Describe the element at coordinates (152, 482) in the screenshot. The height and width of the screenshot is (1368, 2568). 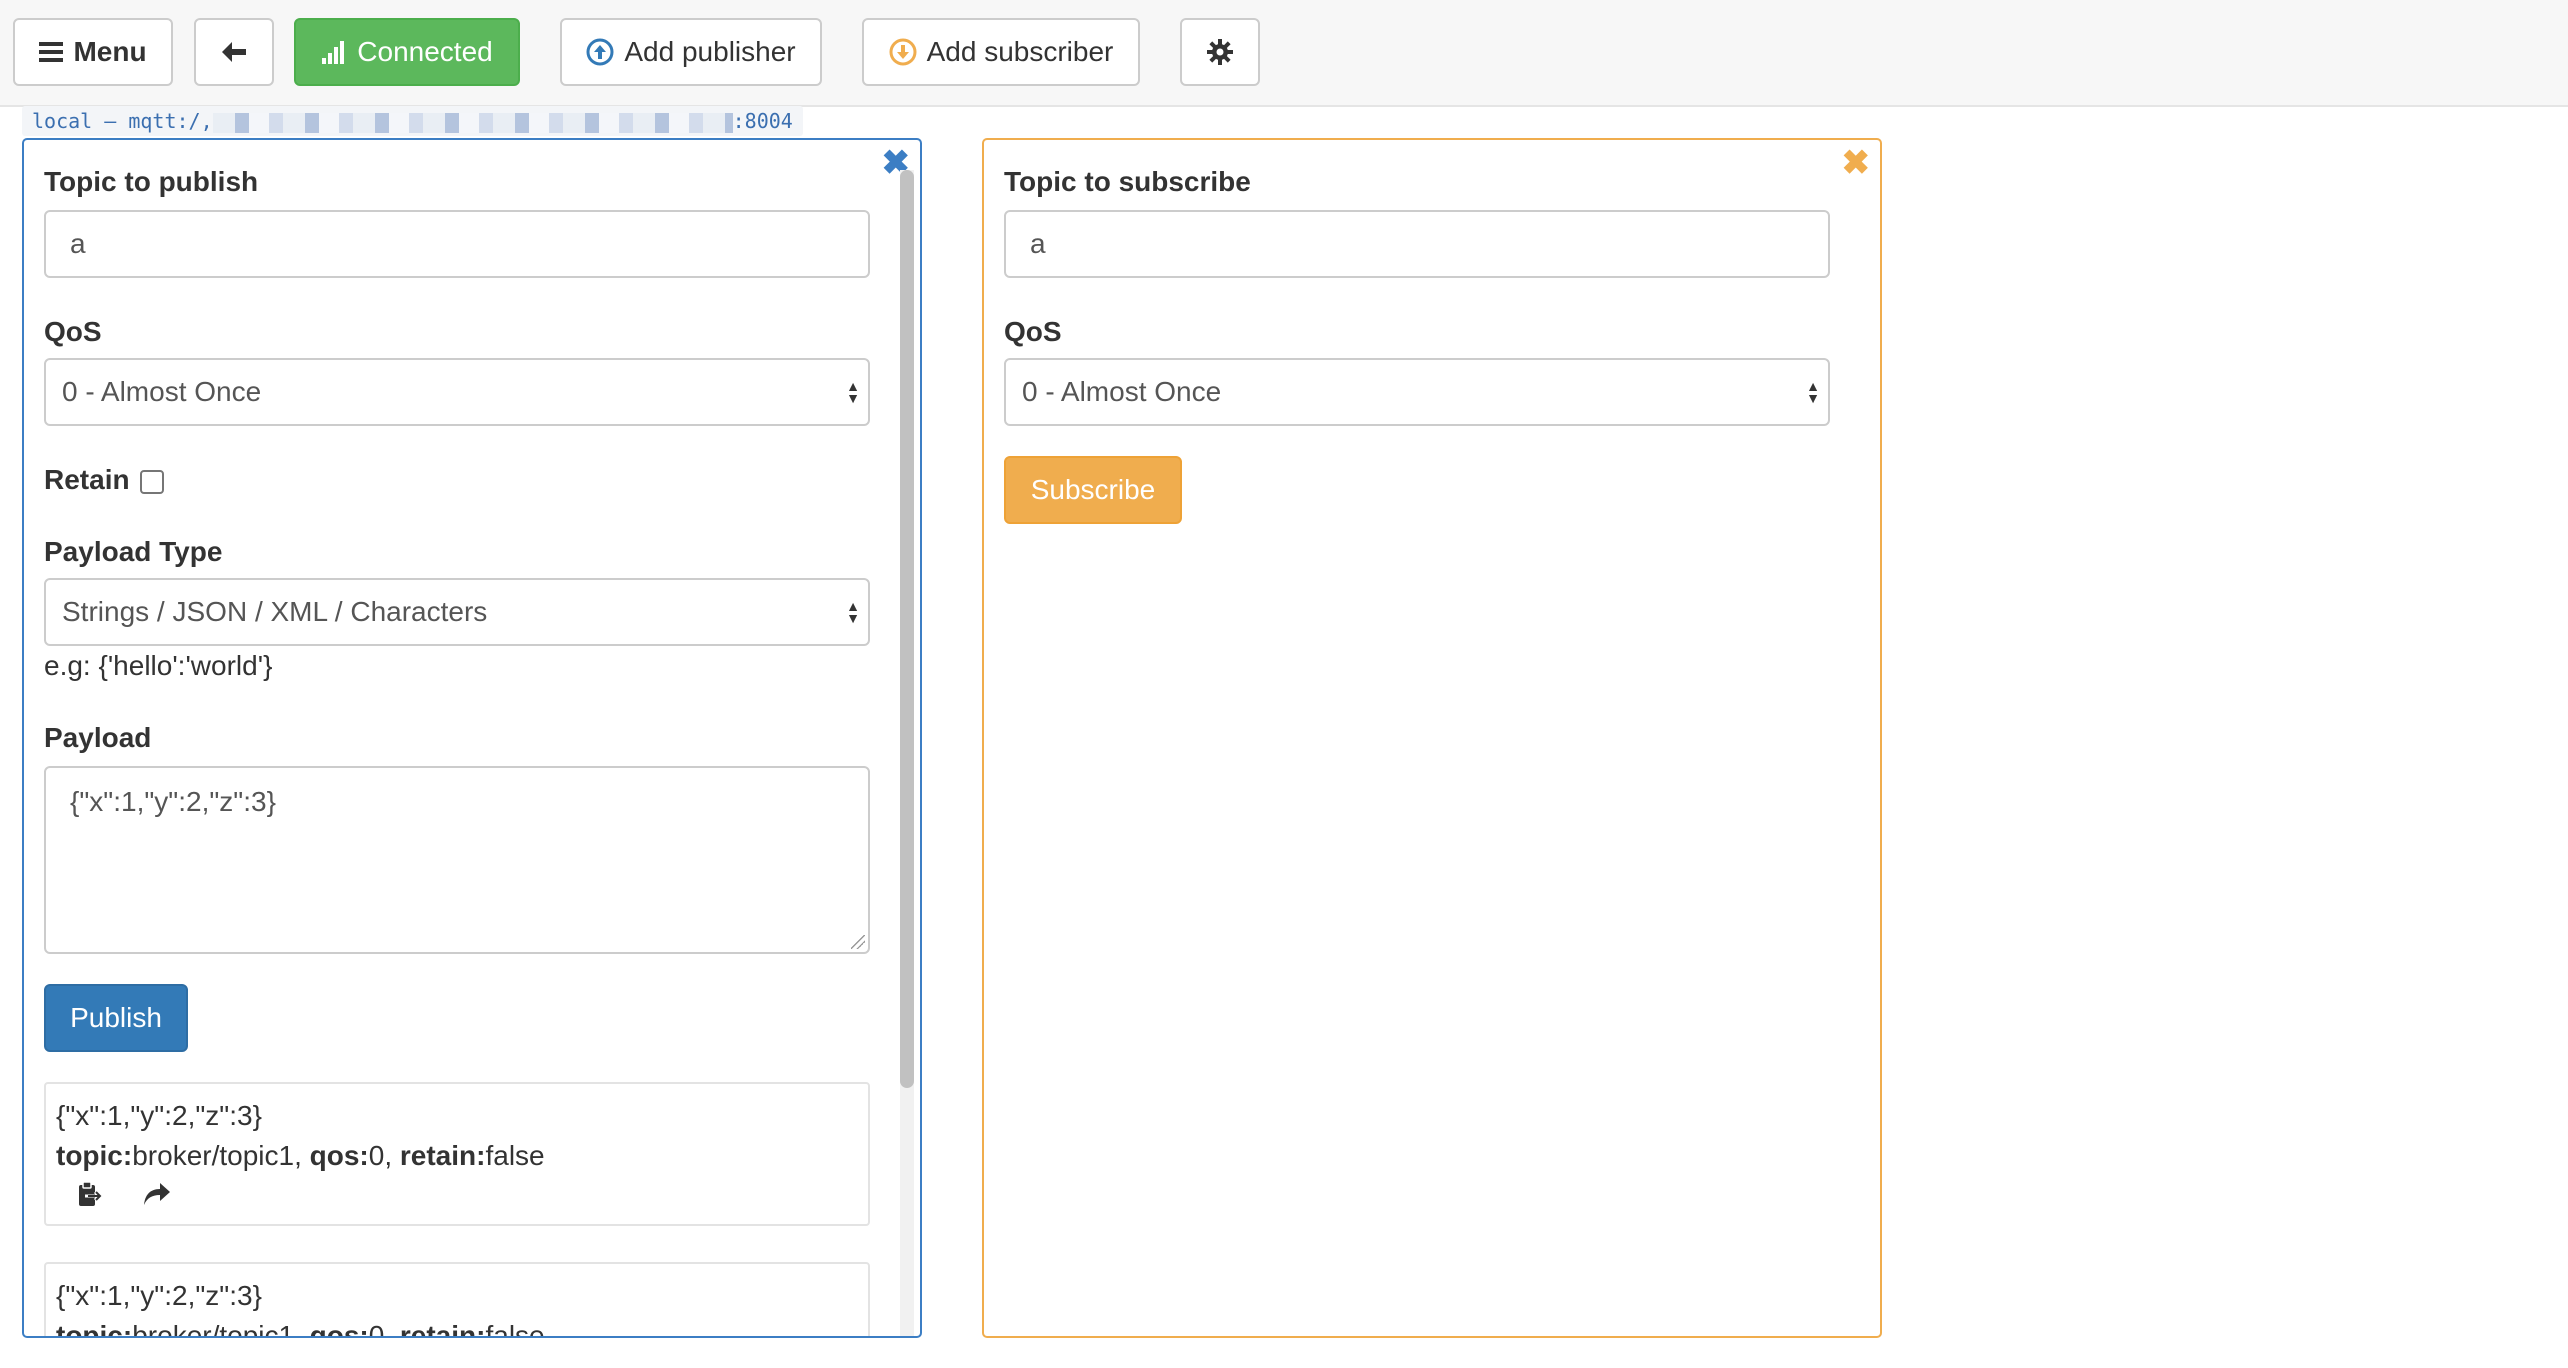
I see `retain-checkbox` at that location.